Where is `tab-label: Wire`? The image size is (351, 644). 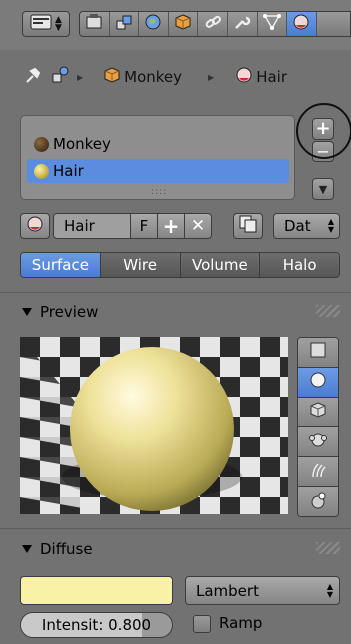
tab-label: Wire is located at coordinates (140, 265).